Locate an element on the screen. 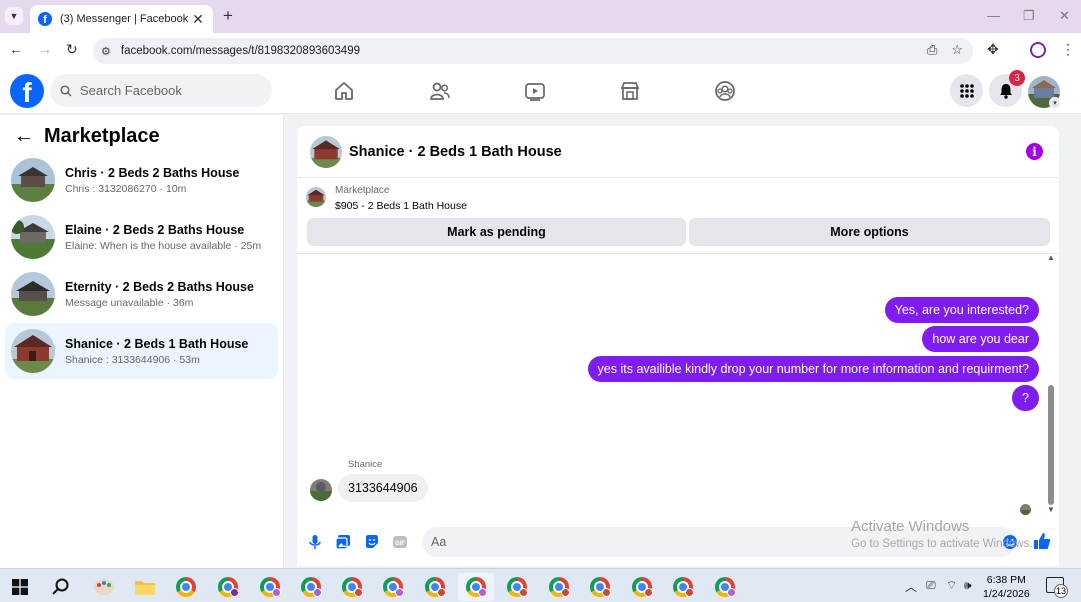 The width and height of the screenshot is (1081, 602). profile-icon is located at coordinates (1038, 50).